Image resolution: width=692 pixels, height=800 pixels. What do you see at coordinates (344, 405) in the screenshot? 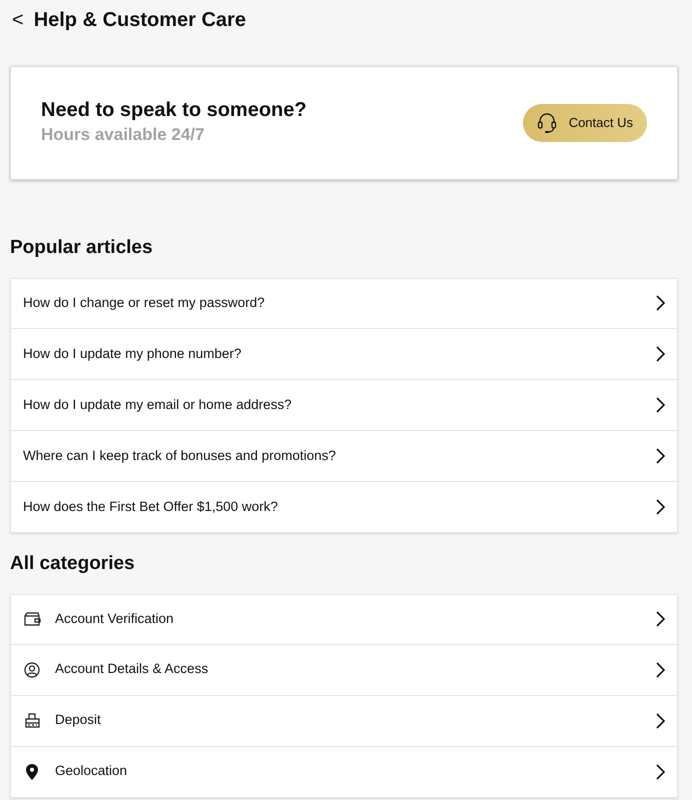
I see `article-link: How do I update my email or home address?` at bounding box center [344, 405].